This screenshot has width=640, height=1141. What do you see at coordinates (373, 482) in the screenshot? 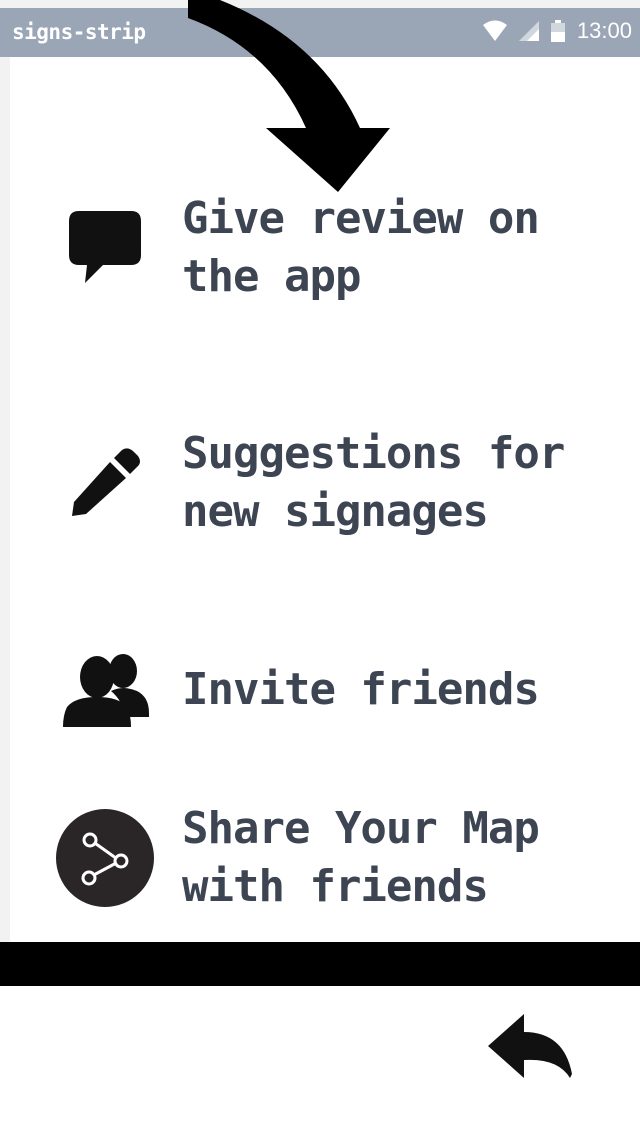
I see `menu-label-suggestions: Suggestions for new signages` at bounding box center [373, 482].